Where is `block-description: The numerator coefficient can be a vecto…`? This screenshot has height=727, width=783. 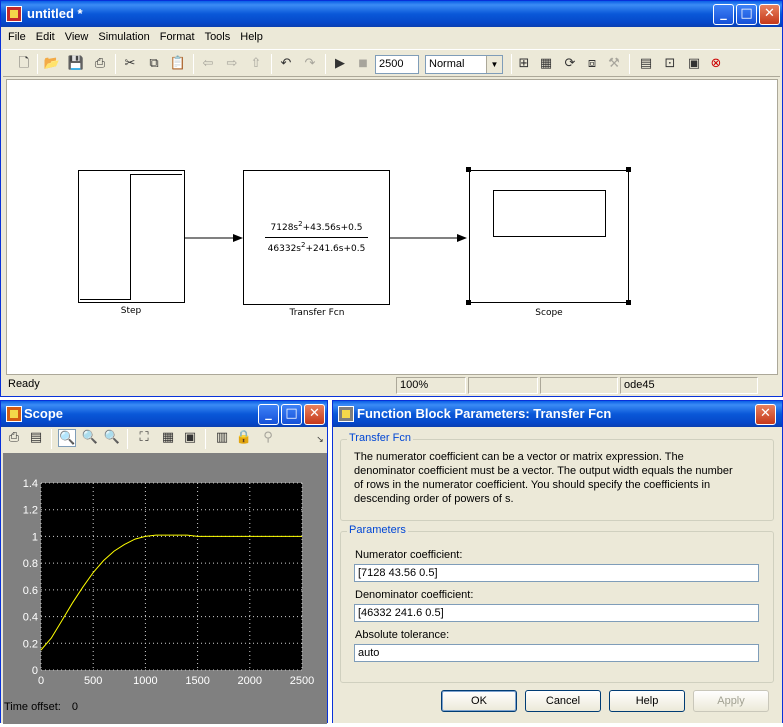 block-description: The numerator coefficient can be a vecto… is located at coordinates (543, 478).